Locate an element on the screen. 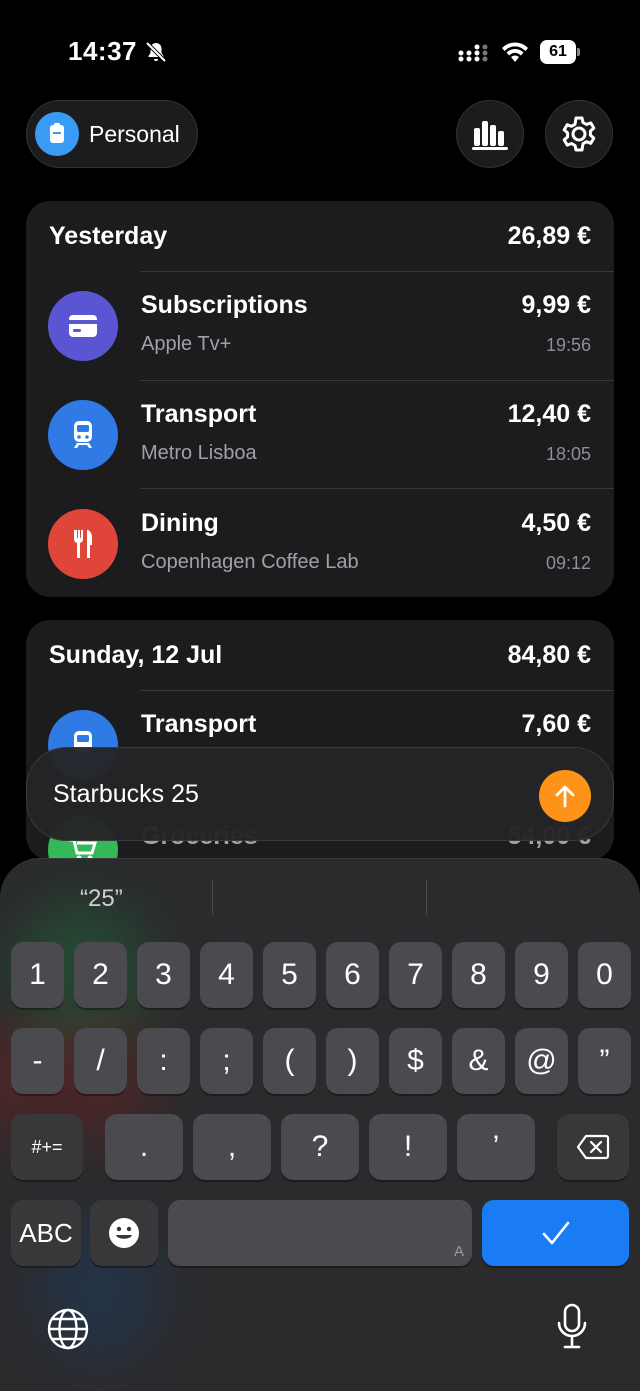  done-key is located at coordinates (555, 1233).